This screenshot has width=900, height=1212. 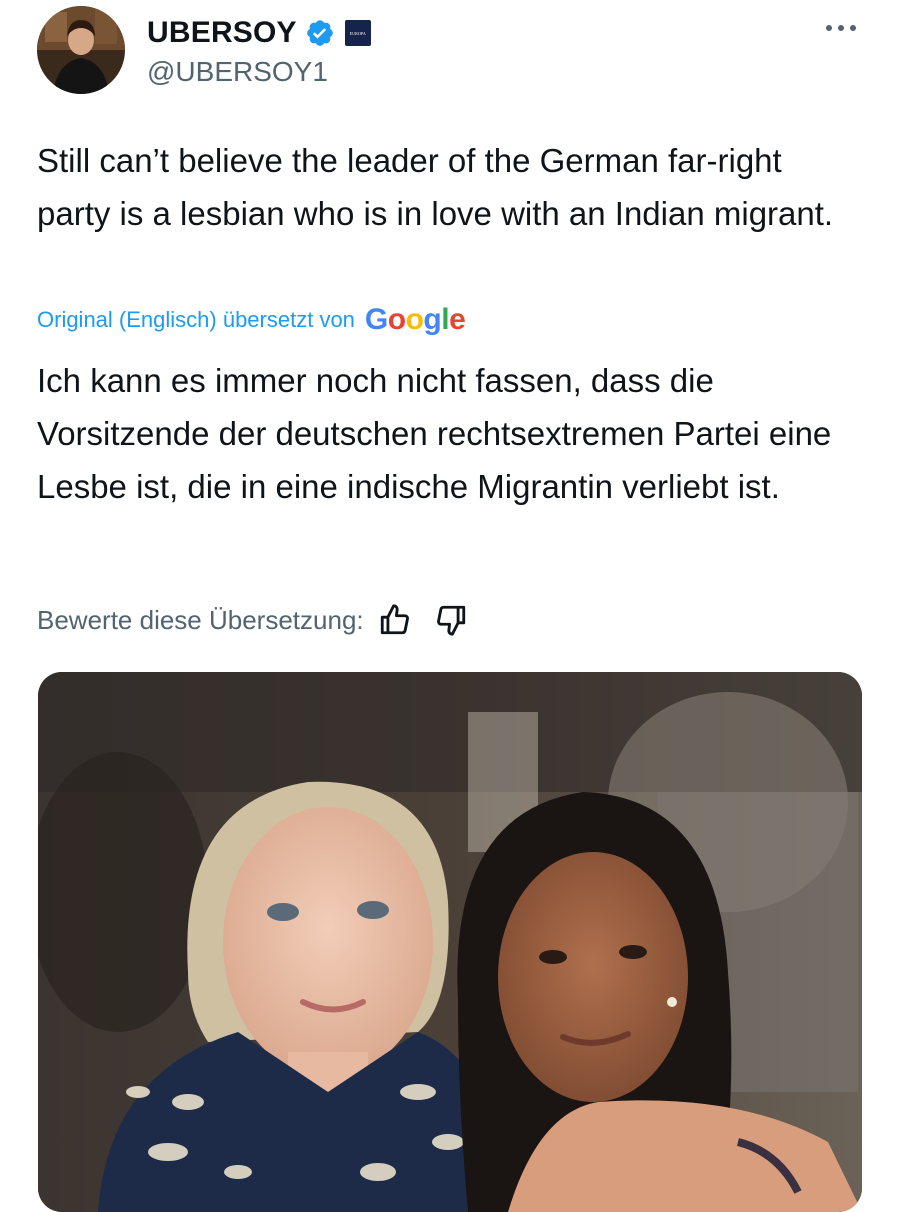 I want to click on translation-notice-text: Original (Englisch) übersetzt von, so click(x=196, y=320).